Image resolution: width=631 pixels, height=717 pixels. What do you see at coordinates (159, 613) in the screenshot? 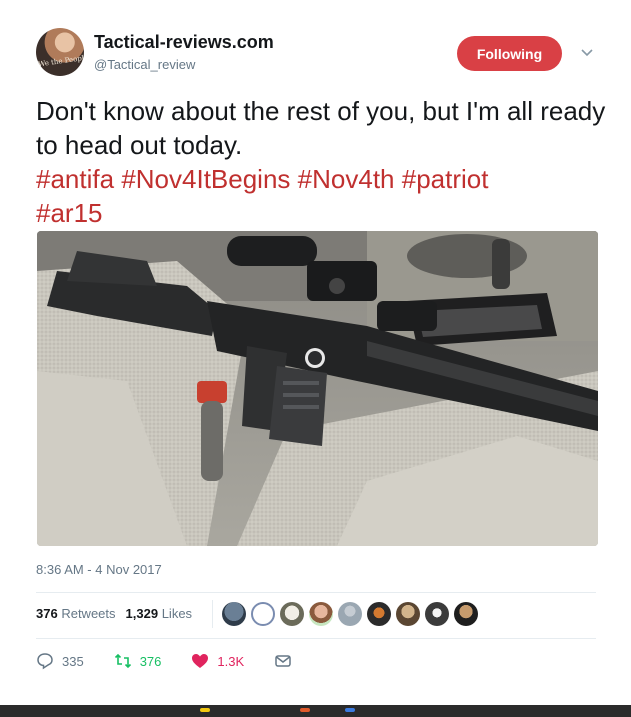
I see `likes-stat: 1,329 Likes` at bounding box center [159, 613].